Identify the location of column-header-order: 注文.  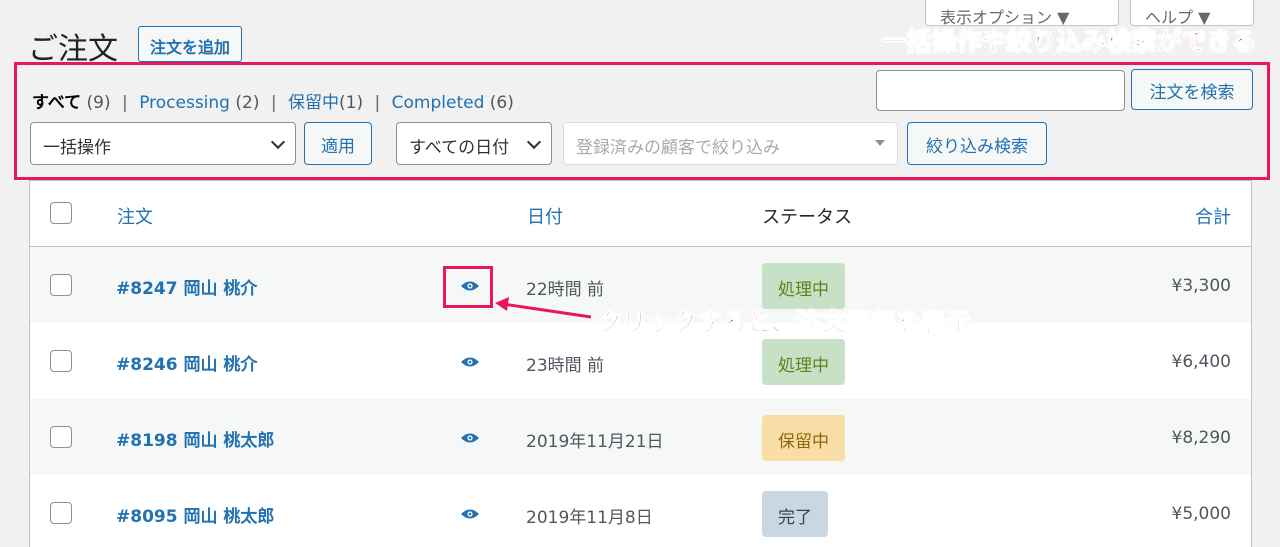
(135, 216).